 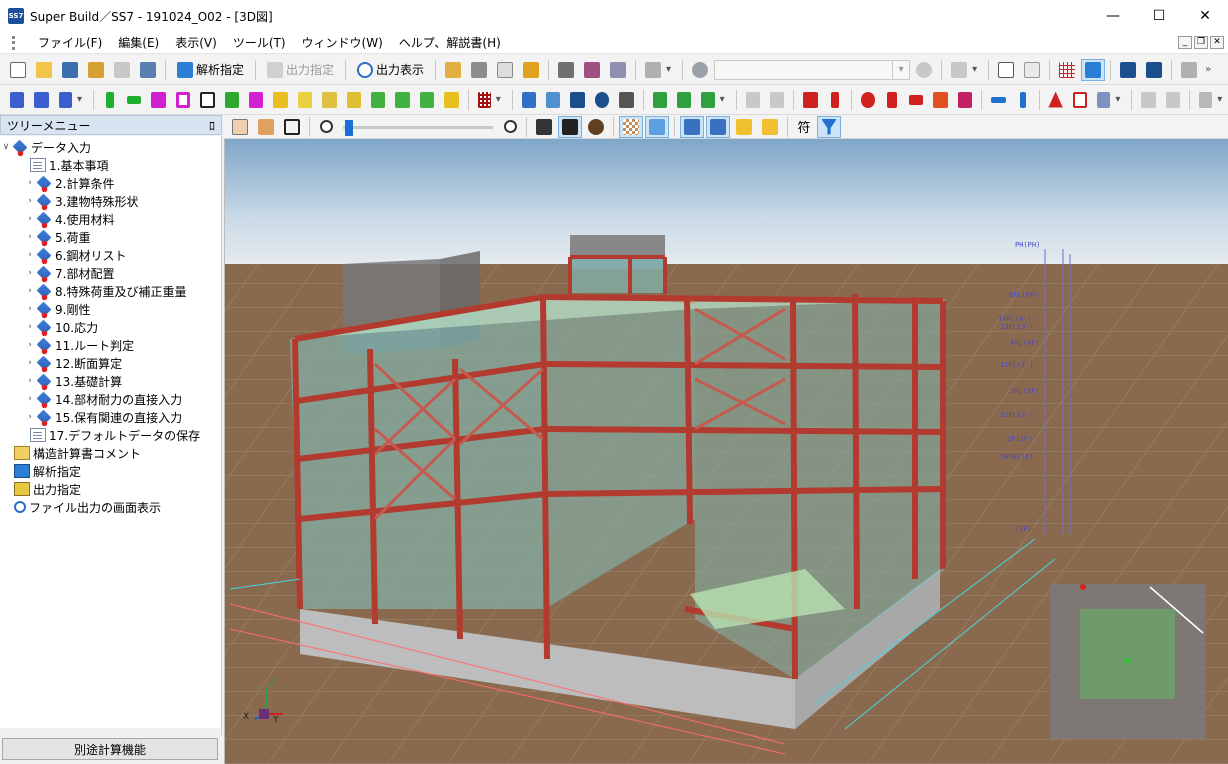 I want to click on copy-button, so click(x=453, y=70).